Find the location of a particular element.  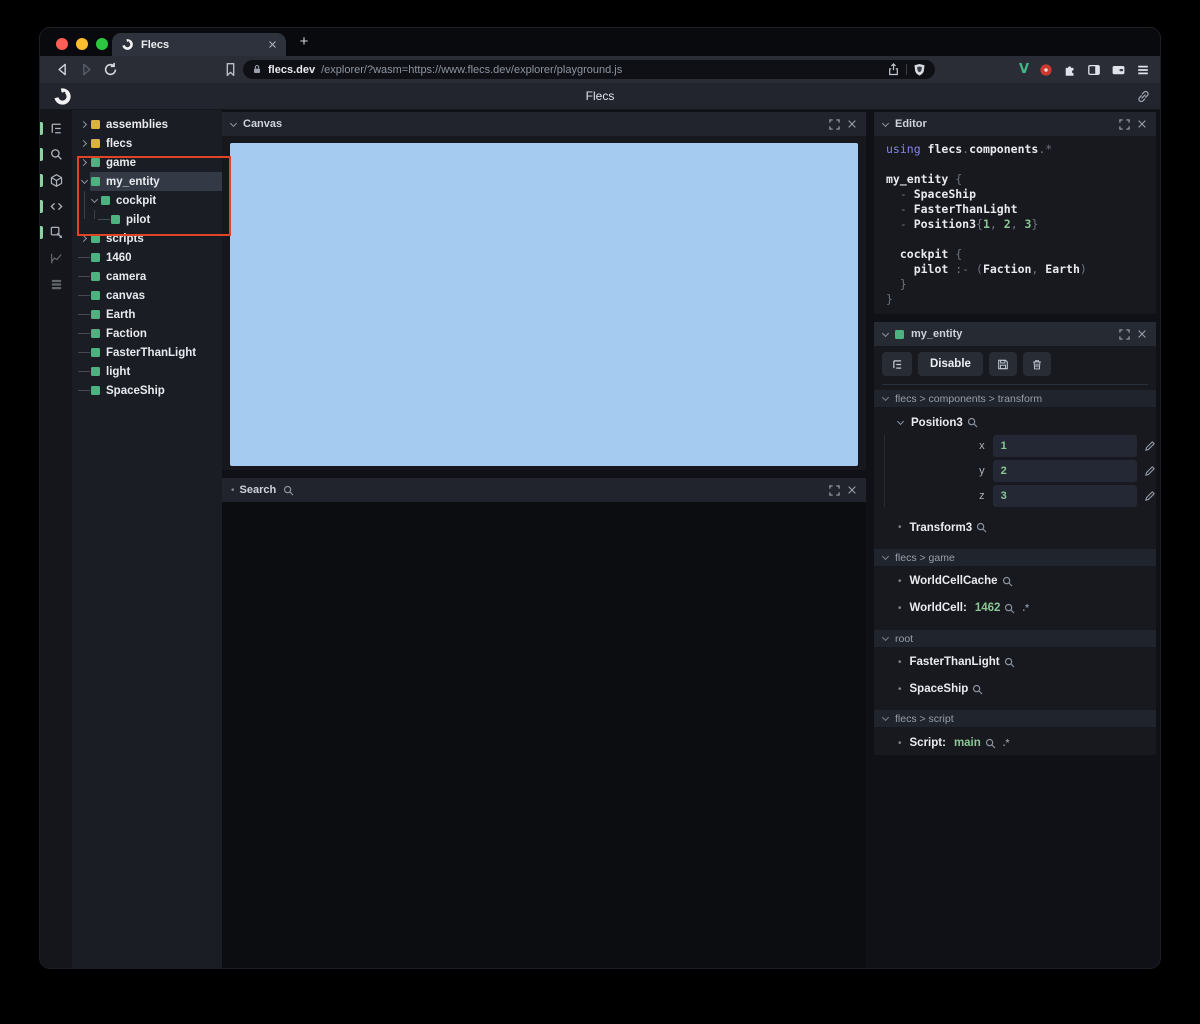

tree-item-faction: Faction is located at coordinates (147, 333).